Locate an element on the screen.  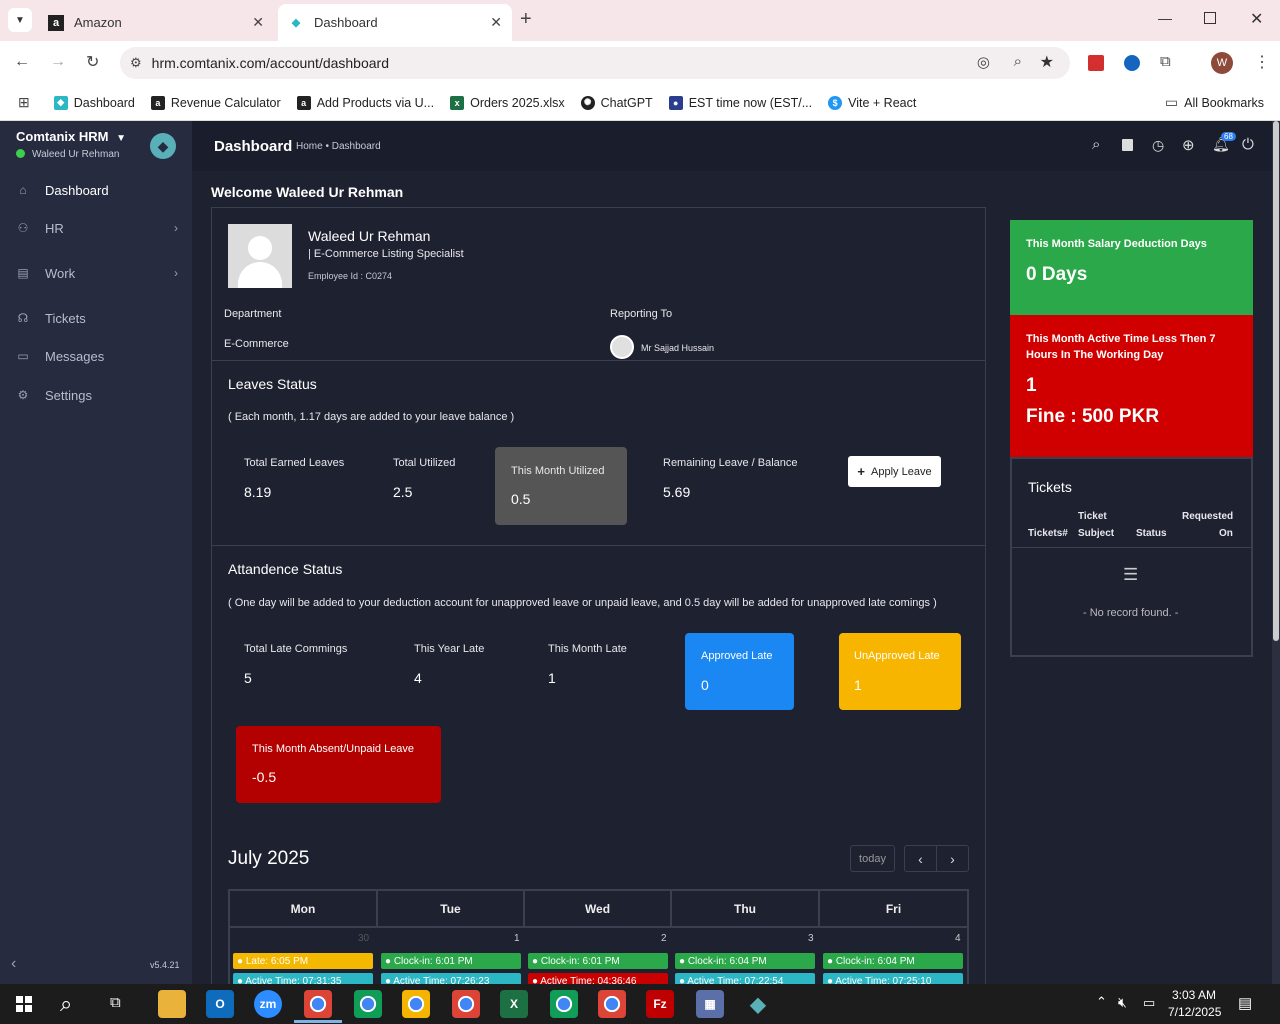
profile-avatar: W is located at coordinates (1222, 63).